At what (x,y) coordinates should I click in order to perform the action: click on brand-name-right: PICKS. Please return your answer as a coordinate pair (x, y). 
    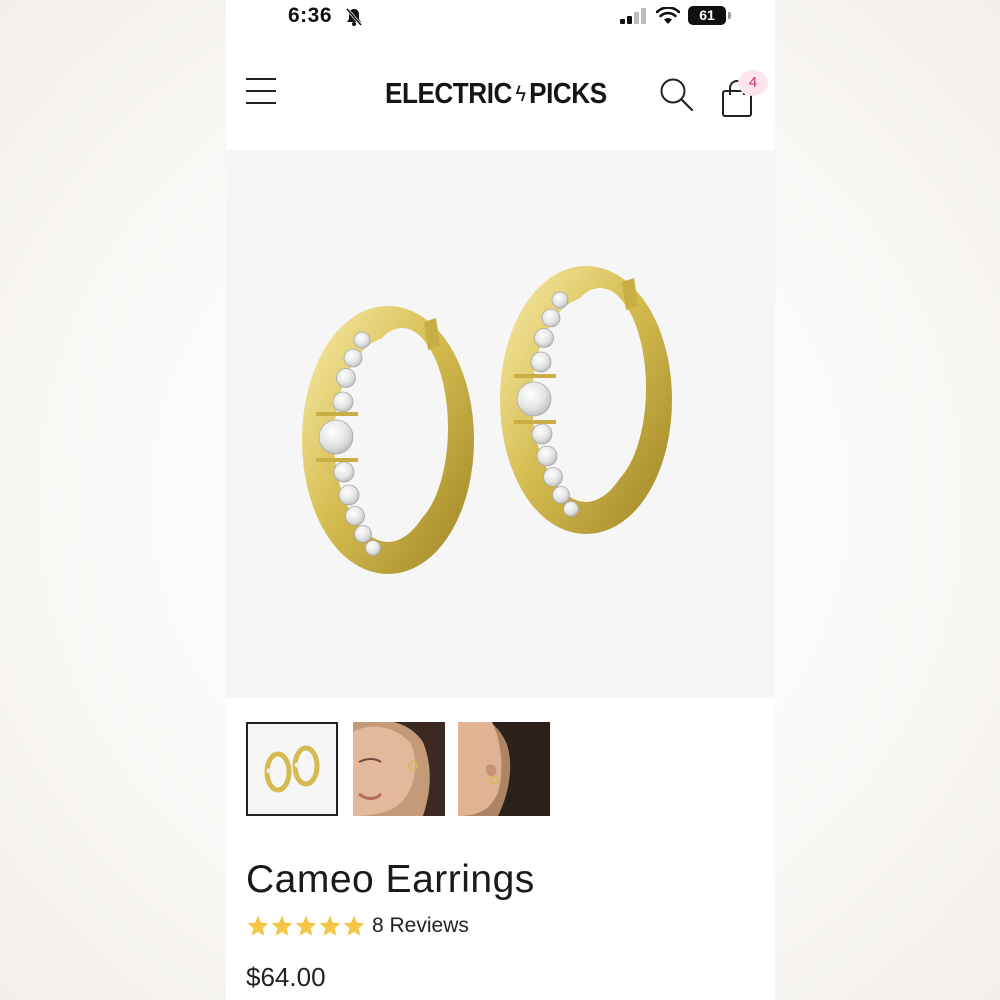
    Looking at the image, I should click on (568, 94).